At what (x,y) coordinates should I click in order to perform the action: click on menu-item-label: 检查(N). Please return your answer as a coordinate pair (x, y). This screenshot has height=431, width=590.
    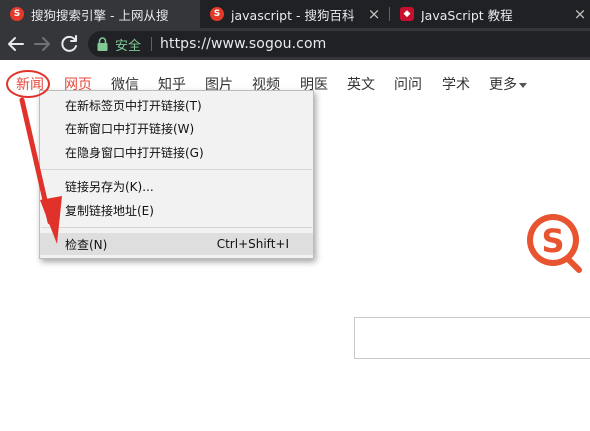
    Looking at the image, I should click on (86, 244).